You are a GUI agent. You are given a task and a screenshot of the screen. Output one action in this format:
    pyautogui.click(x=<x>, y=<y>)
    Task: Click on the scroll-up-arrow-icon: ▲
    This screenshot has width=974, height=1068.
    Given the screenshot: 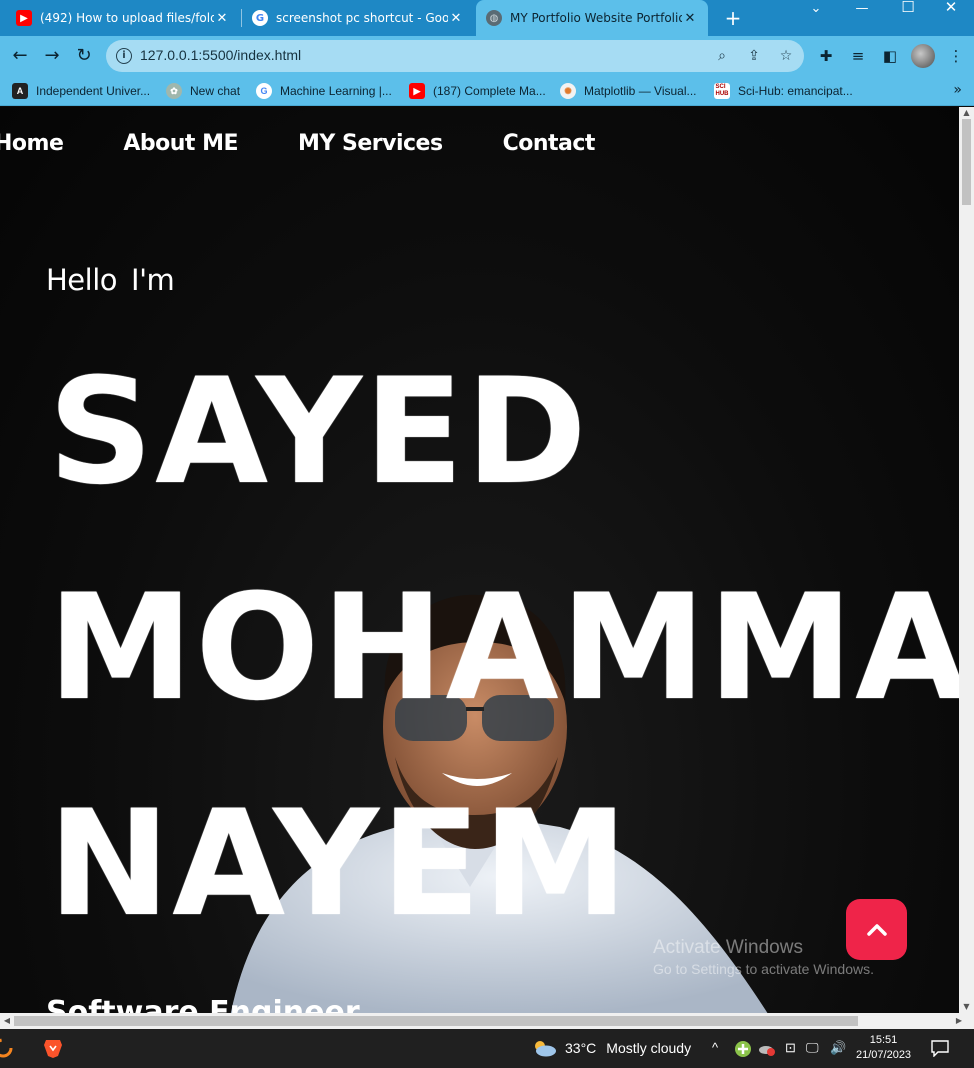 What is the action you would take?
    pyautogui.click(x=966, y=113)
    